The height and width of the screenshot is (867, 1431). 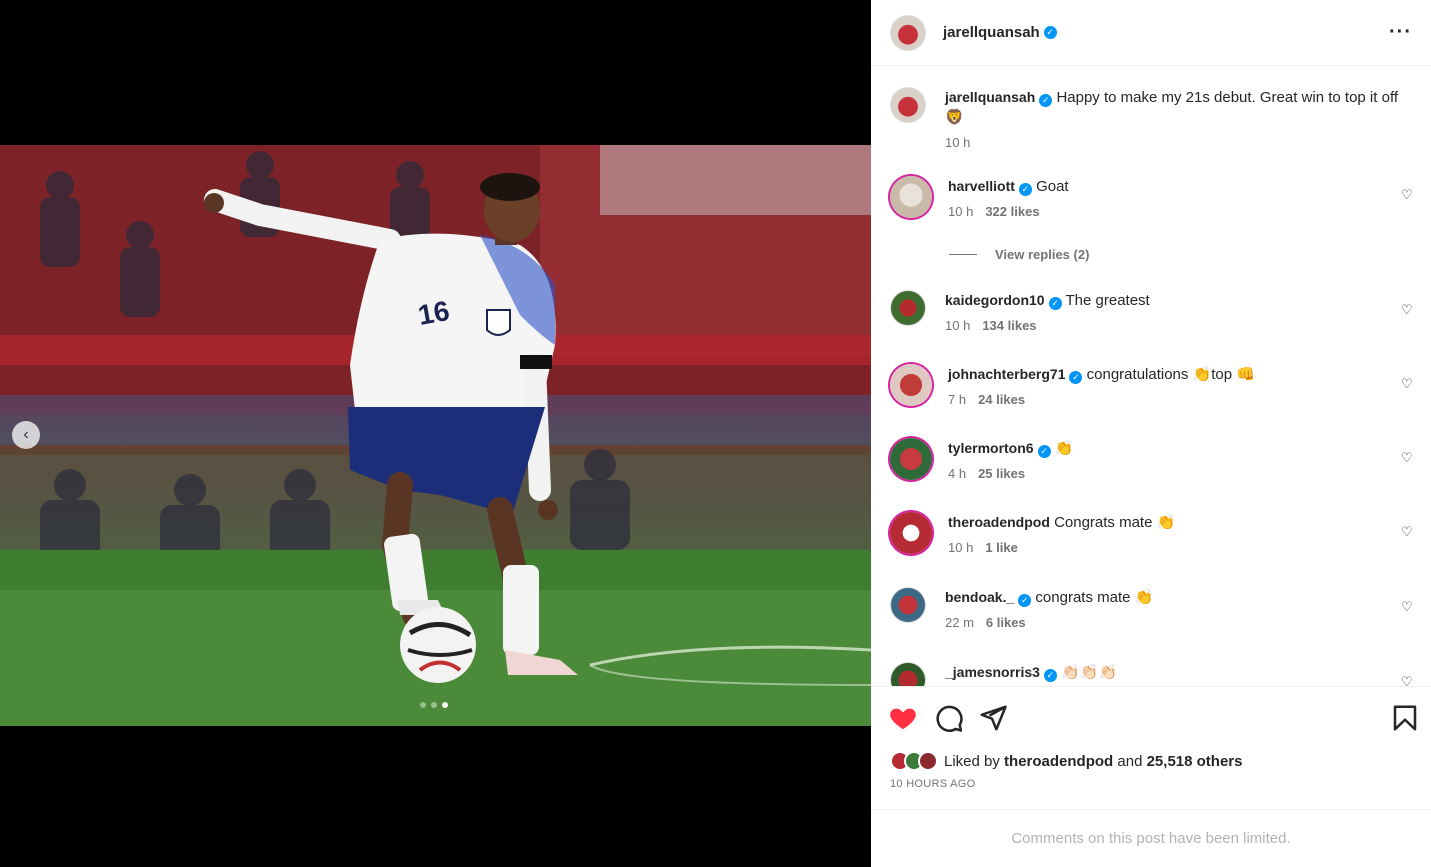 I want to click on chevron-left-icon: ‹, so click(x=26, y=434).